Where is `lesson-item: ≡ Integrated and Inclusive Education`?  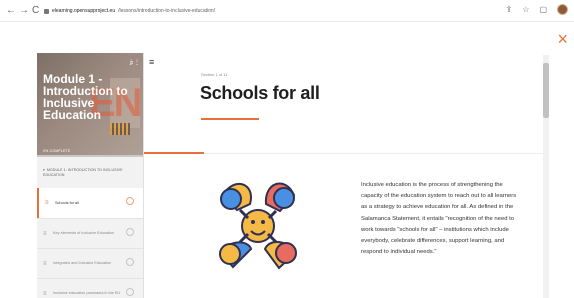 lesson-item: ≡ Integrated and Inclusive Education is located at coordinates (90, 263).